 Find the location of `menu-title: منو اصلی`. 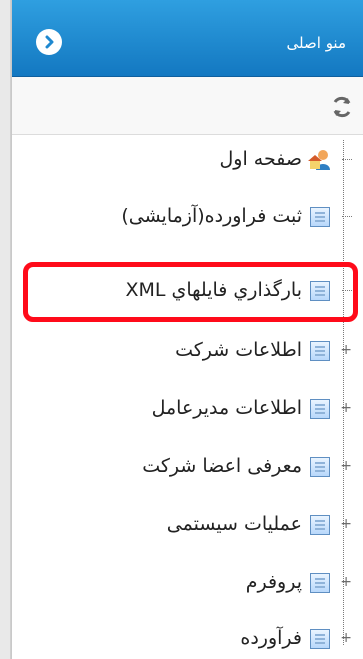

menu-title: منو اصلی is located at coordinates (316, 43).